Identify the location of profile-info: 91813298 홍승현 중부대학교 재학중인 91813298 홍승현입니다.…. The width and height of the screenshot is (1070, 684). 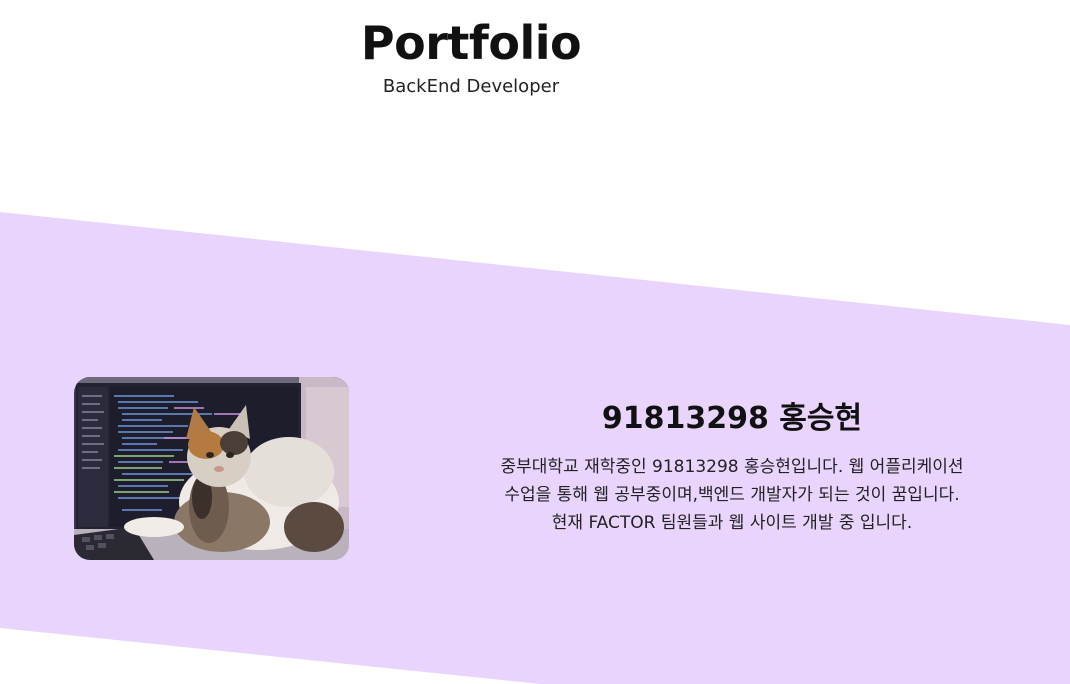
(732, 466).